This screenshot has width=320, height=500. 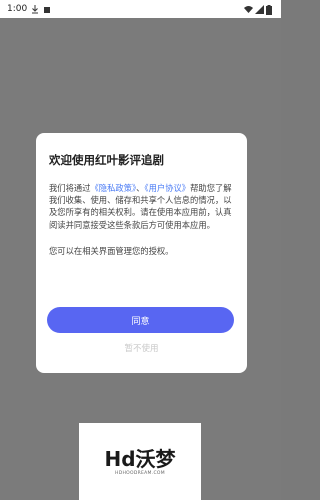 What do you see at coordinates (35, 9) in the screenshot?
I see `download-icon` at bounding box center [35, 9].